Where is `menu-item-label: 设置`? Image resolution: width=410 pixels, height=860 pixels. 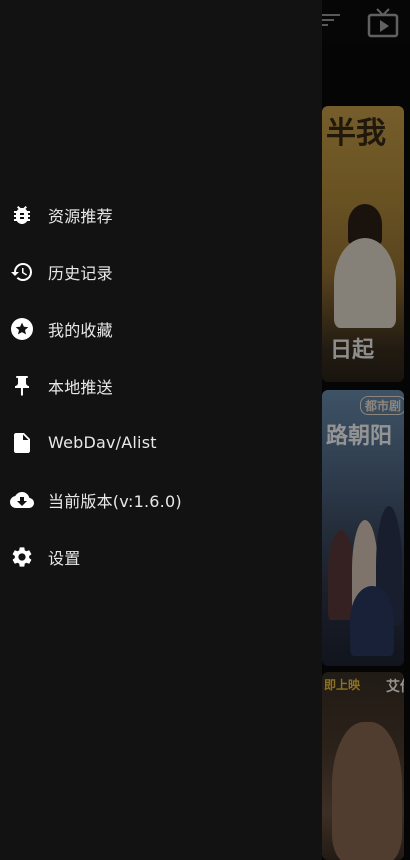 menu-item-label: 设置 is located at coordinates (64, 558).